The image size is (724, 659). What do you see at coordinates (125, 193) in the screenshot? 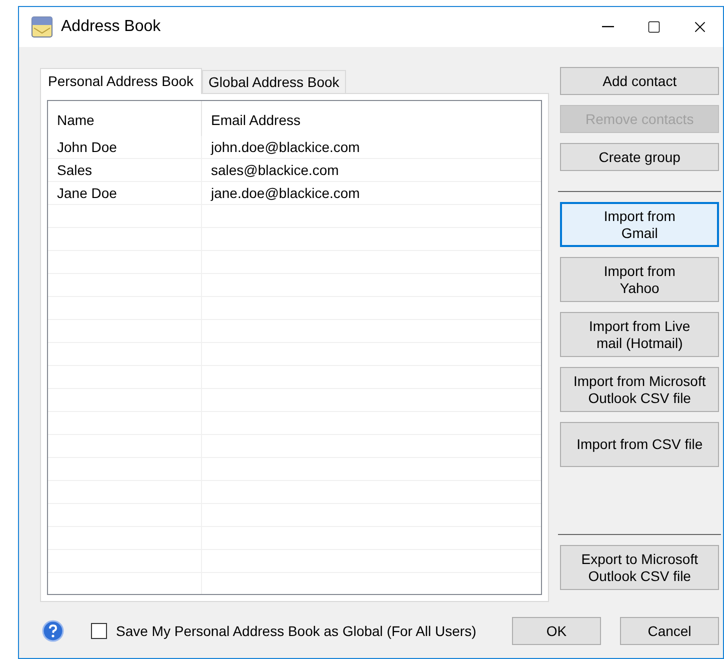
I see `table-cell: Jane Doe` at bounding box center [125, 193].